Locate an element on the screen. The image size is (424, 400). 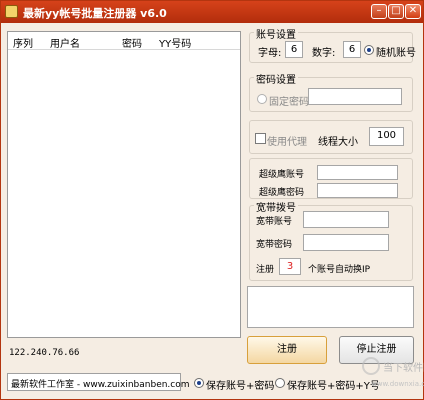
account-settings-title: 账号设置 is located at coordinates (276, 33).